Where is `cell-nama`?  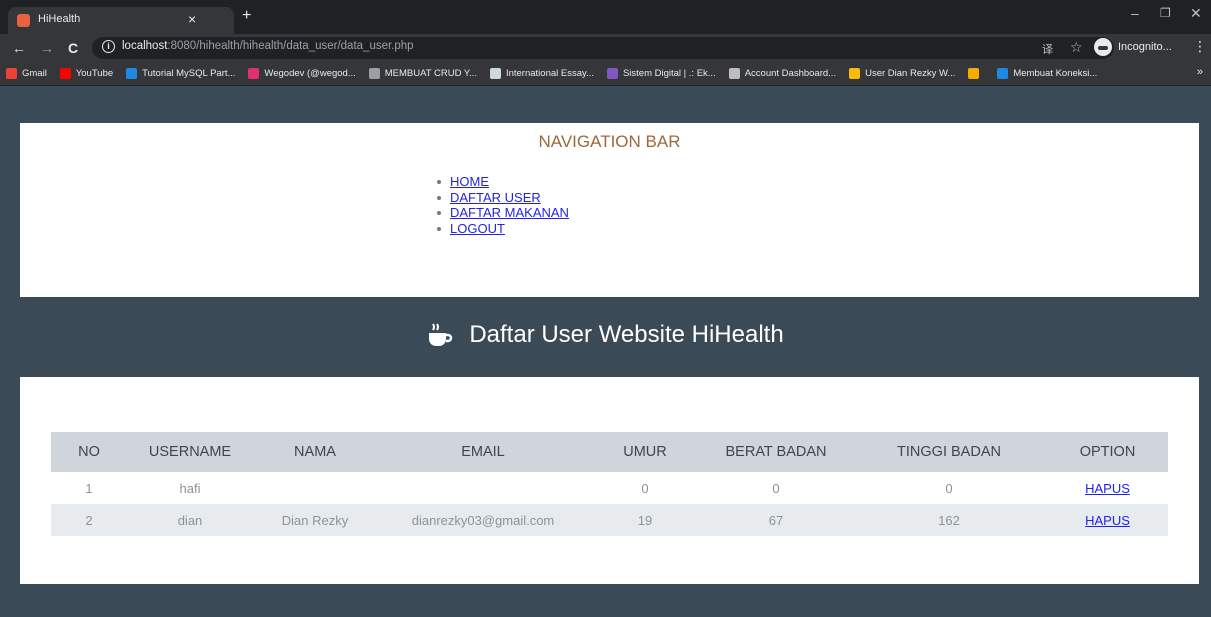 cell-nama is located at coordinates (315, 488).